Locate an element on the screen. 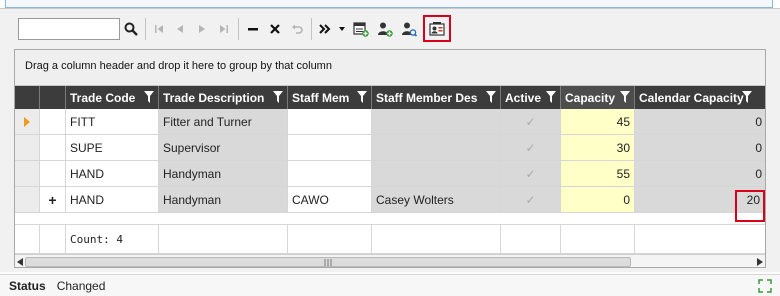  scrollbar-thumb is located at coordinates (328, 262).